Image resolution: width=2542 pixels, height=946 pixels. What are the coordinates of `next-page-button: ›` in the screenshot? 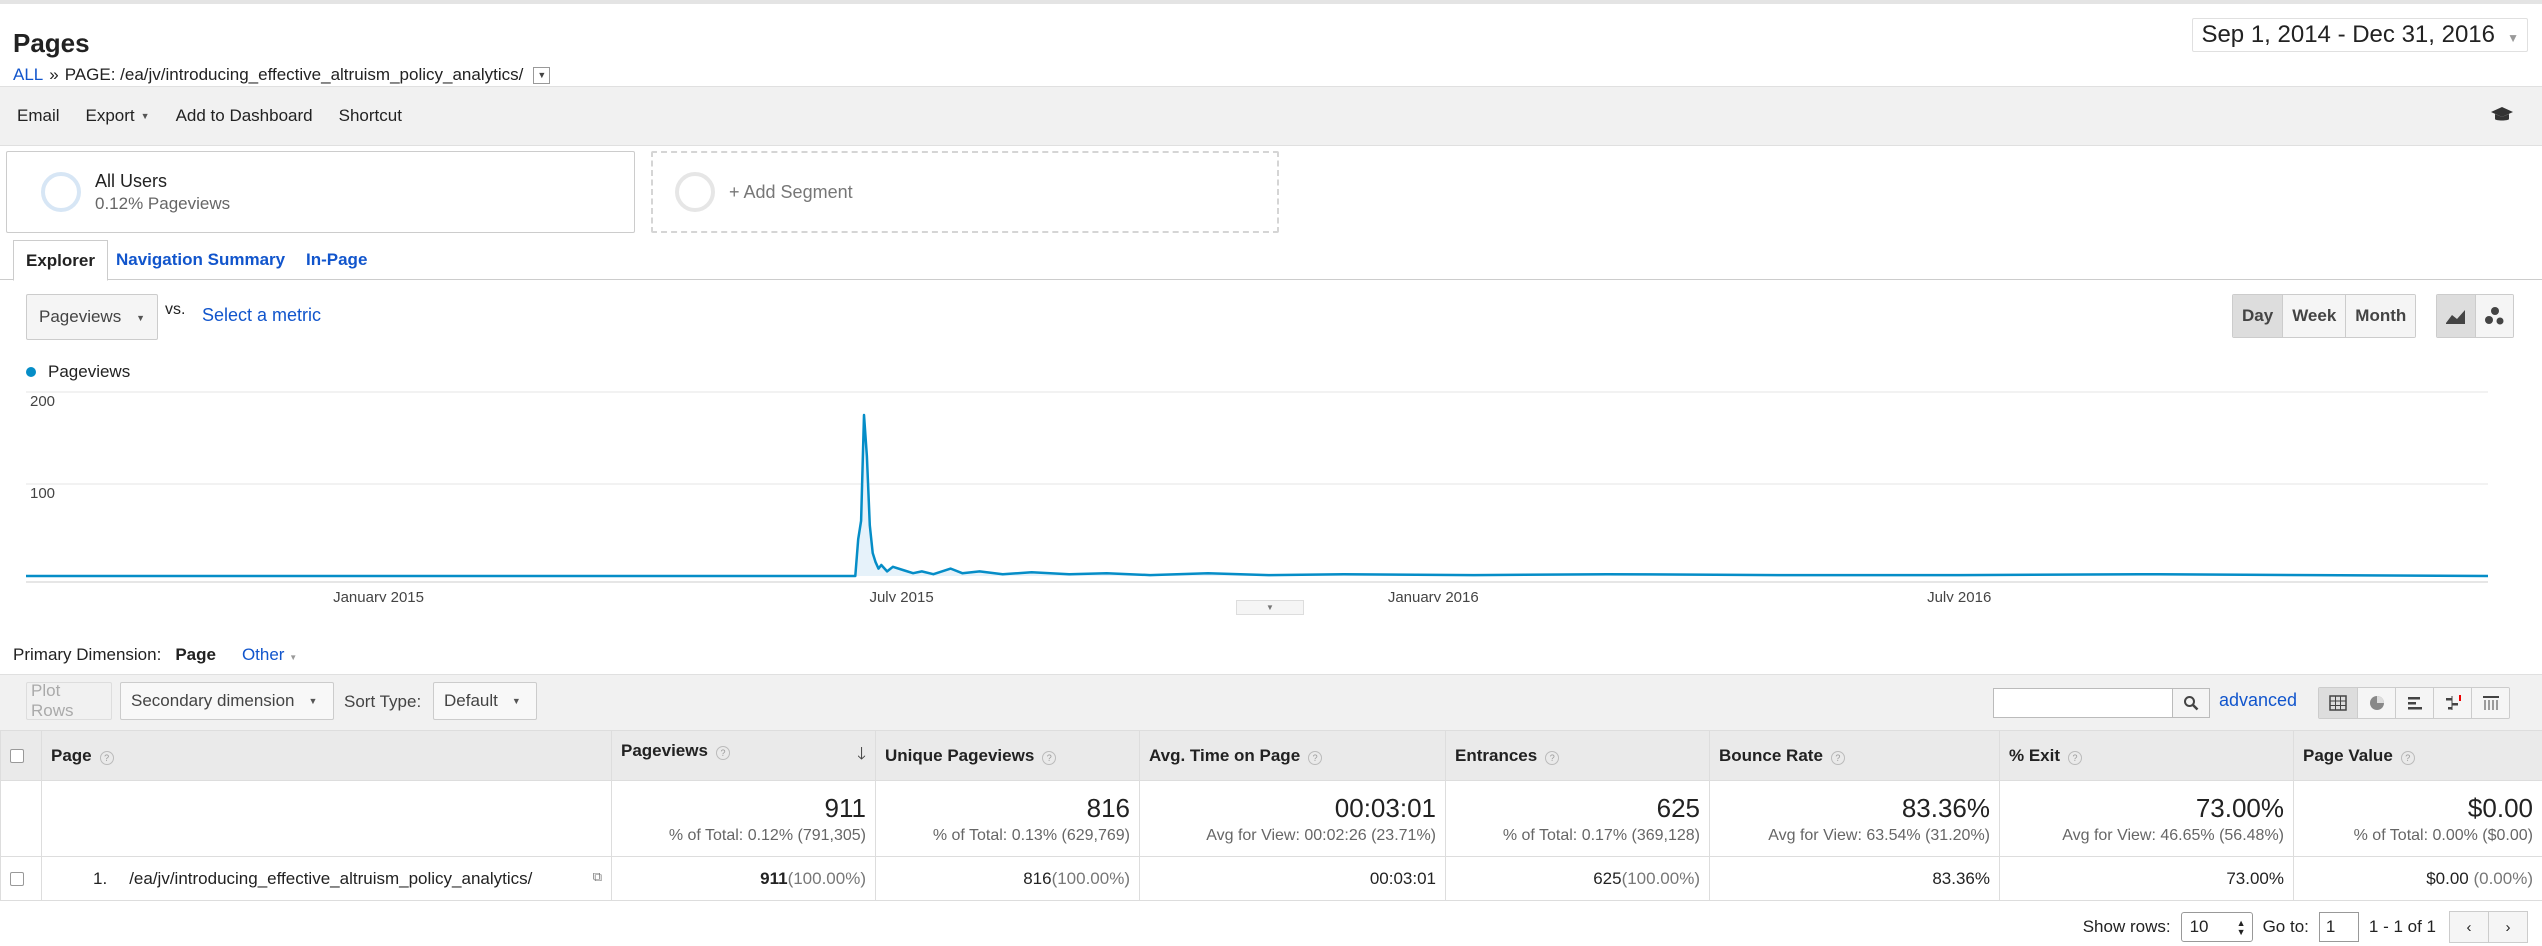 It's located at (2508, 927).